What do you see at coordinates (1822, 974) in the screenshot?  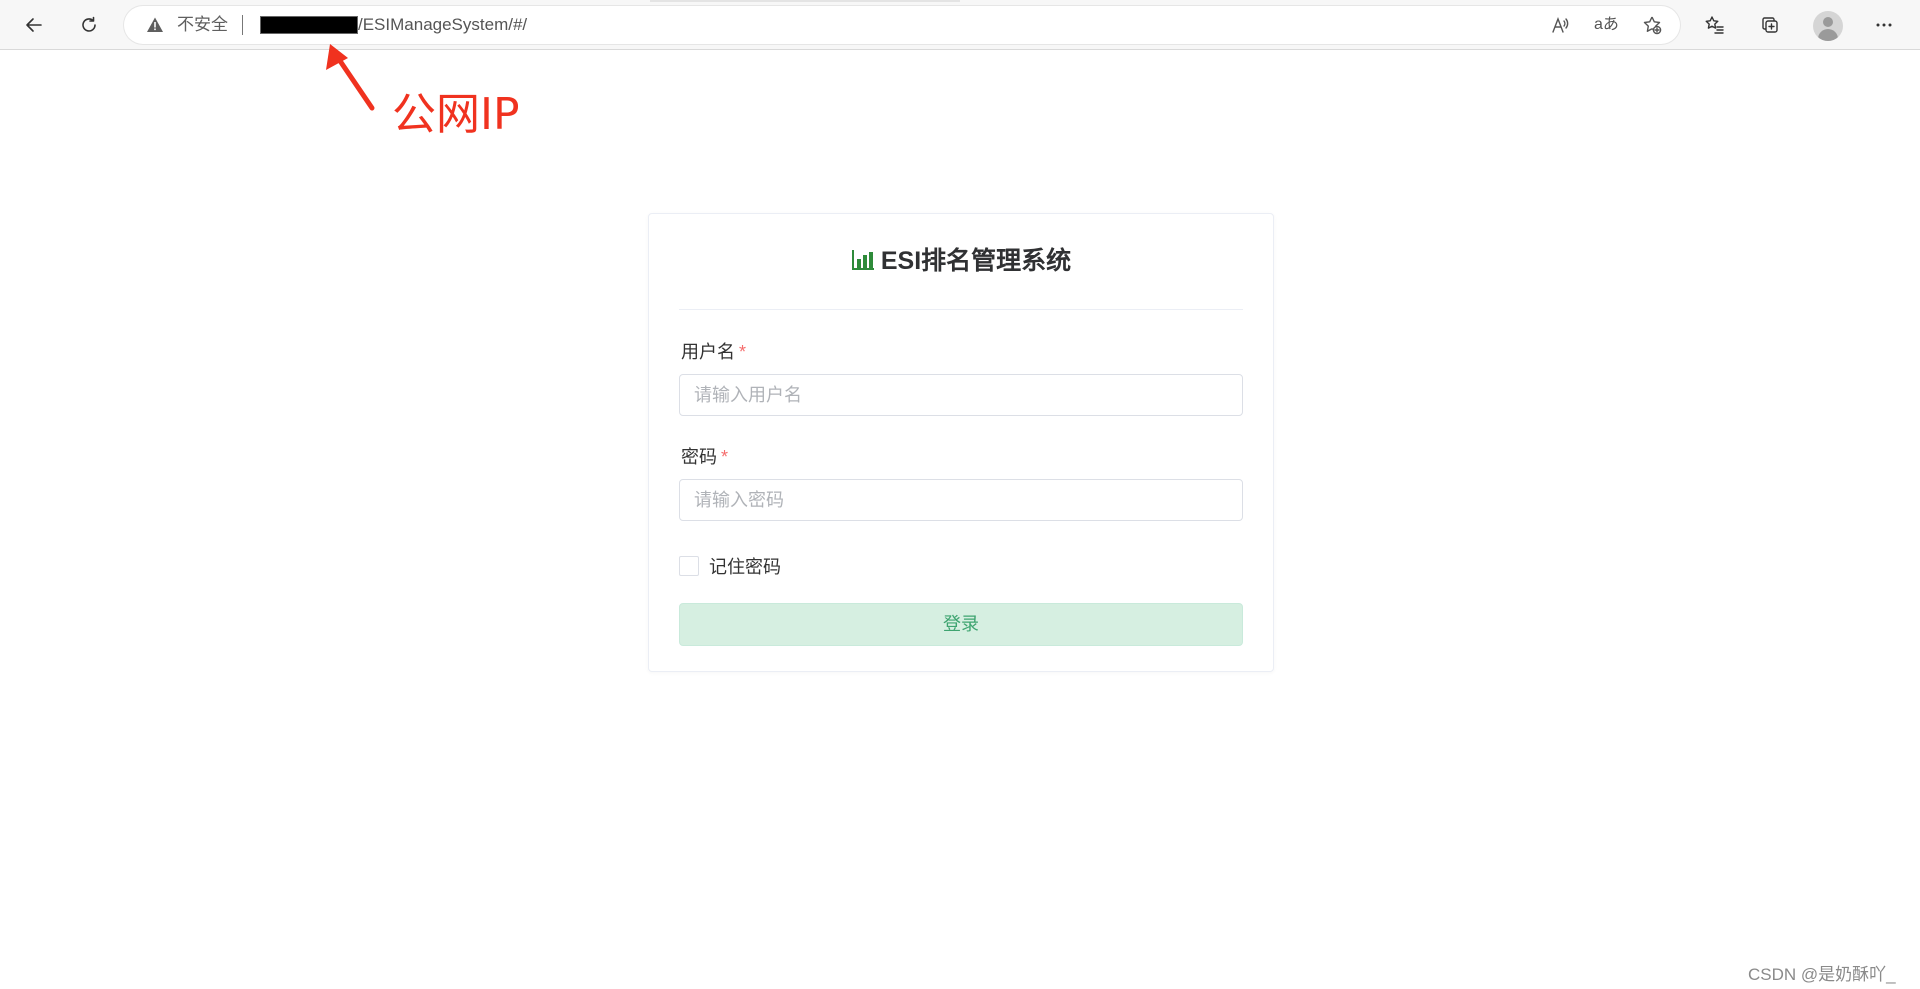 I see `watermark: CSDN @是奶酥吖_` at bounding box center [1822, 974].